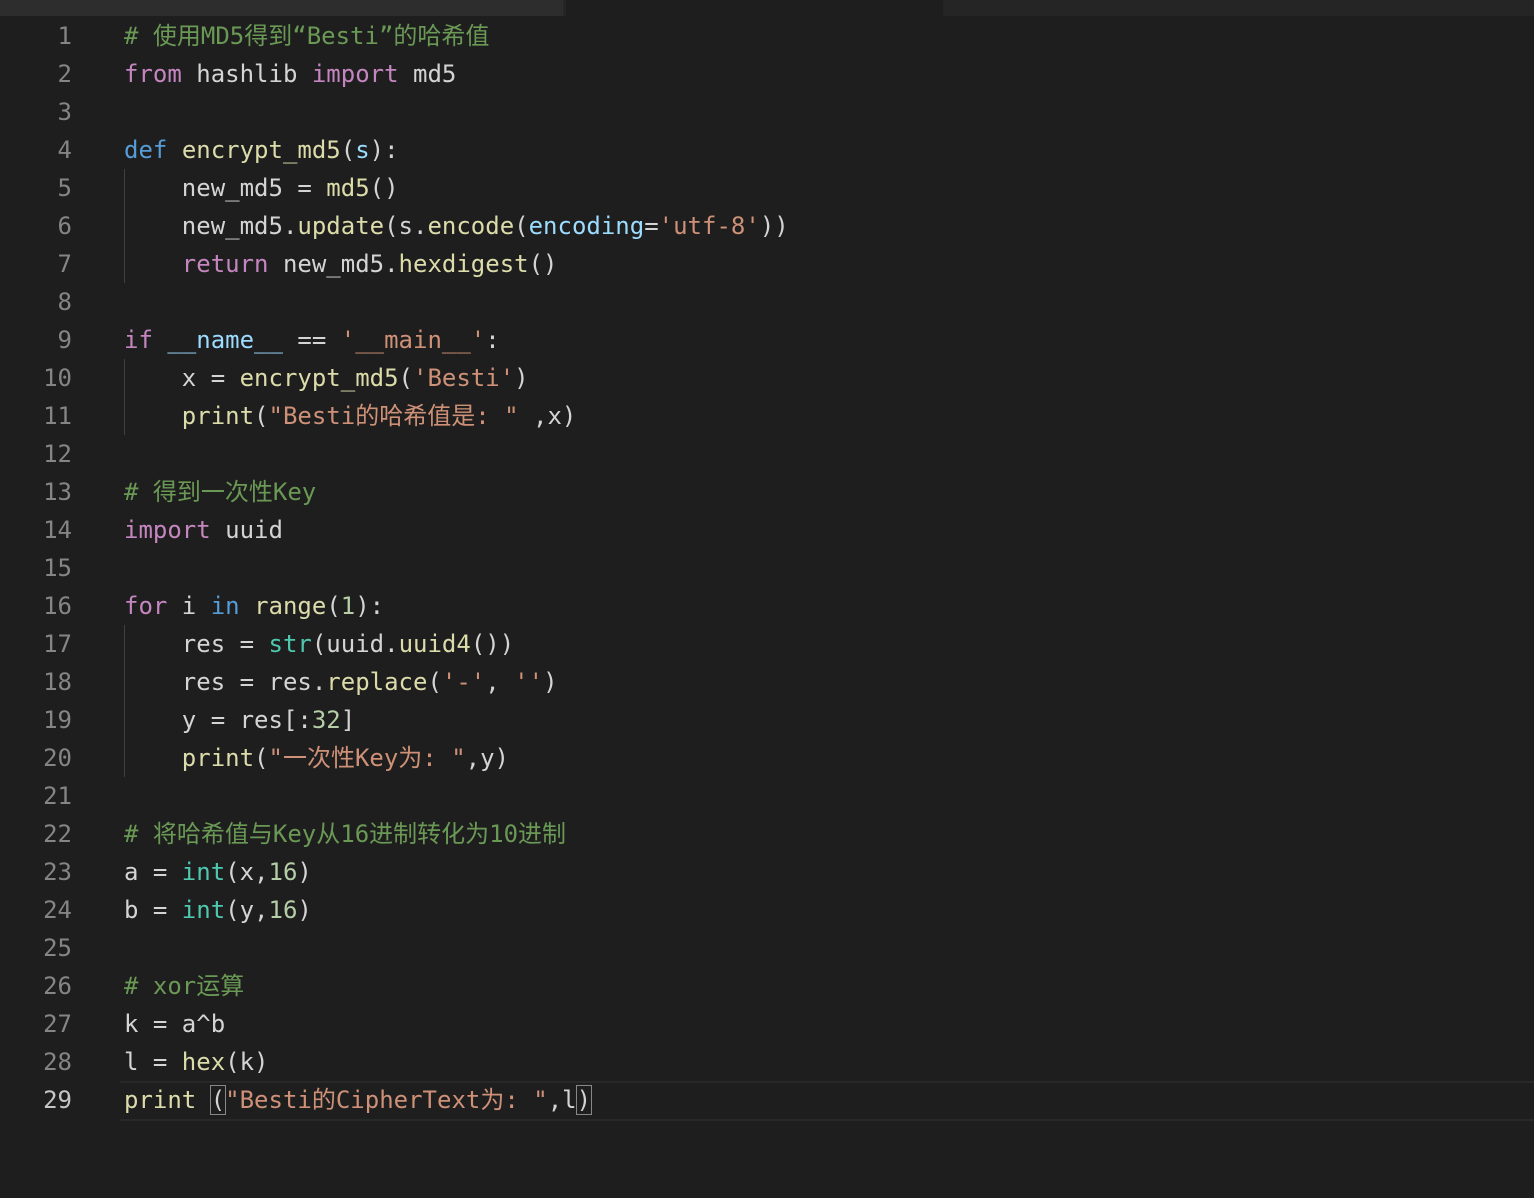 The width and height of the screenshot is (1534, 1198). Describe the element at coordinates (767, 302) in the screenshot. I see `code-line: 8` at that location.